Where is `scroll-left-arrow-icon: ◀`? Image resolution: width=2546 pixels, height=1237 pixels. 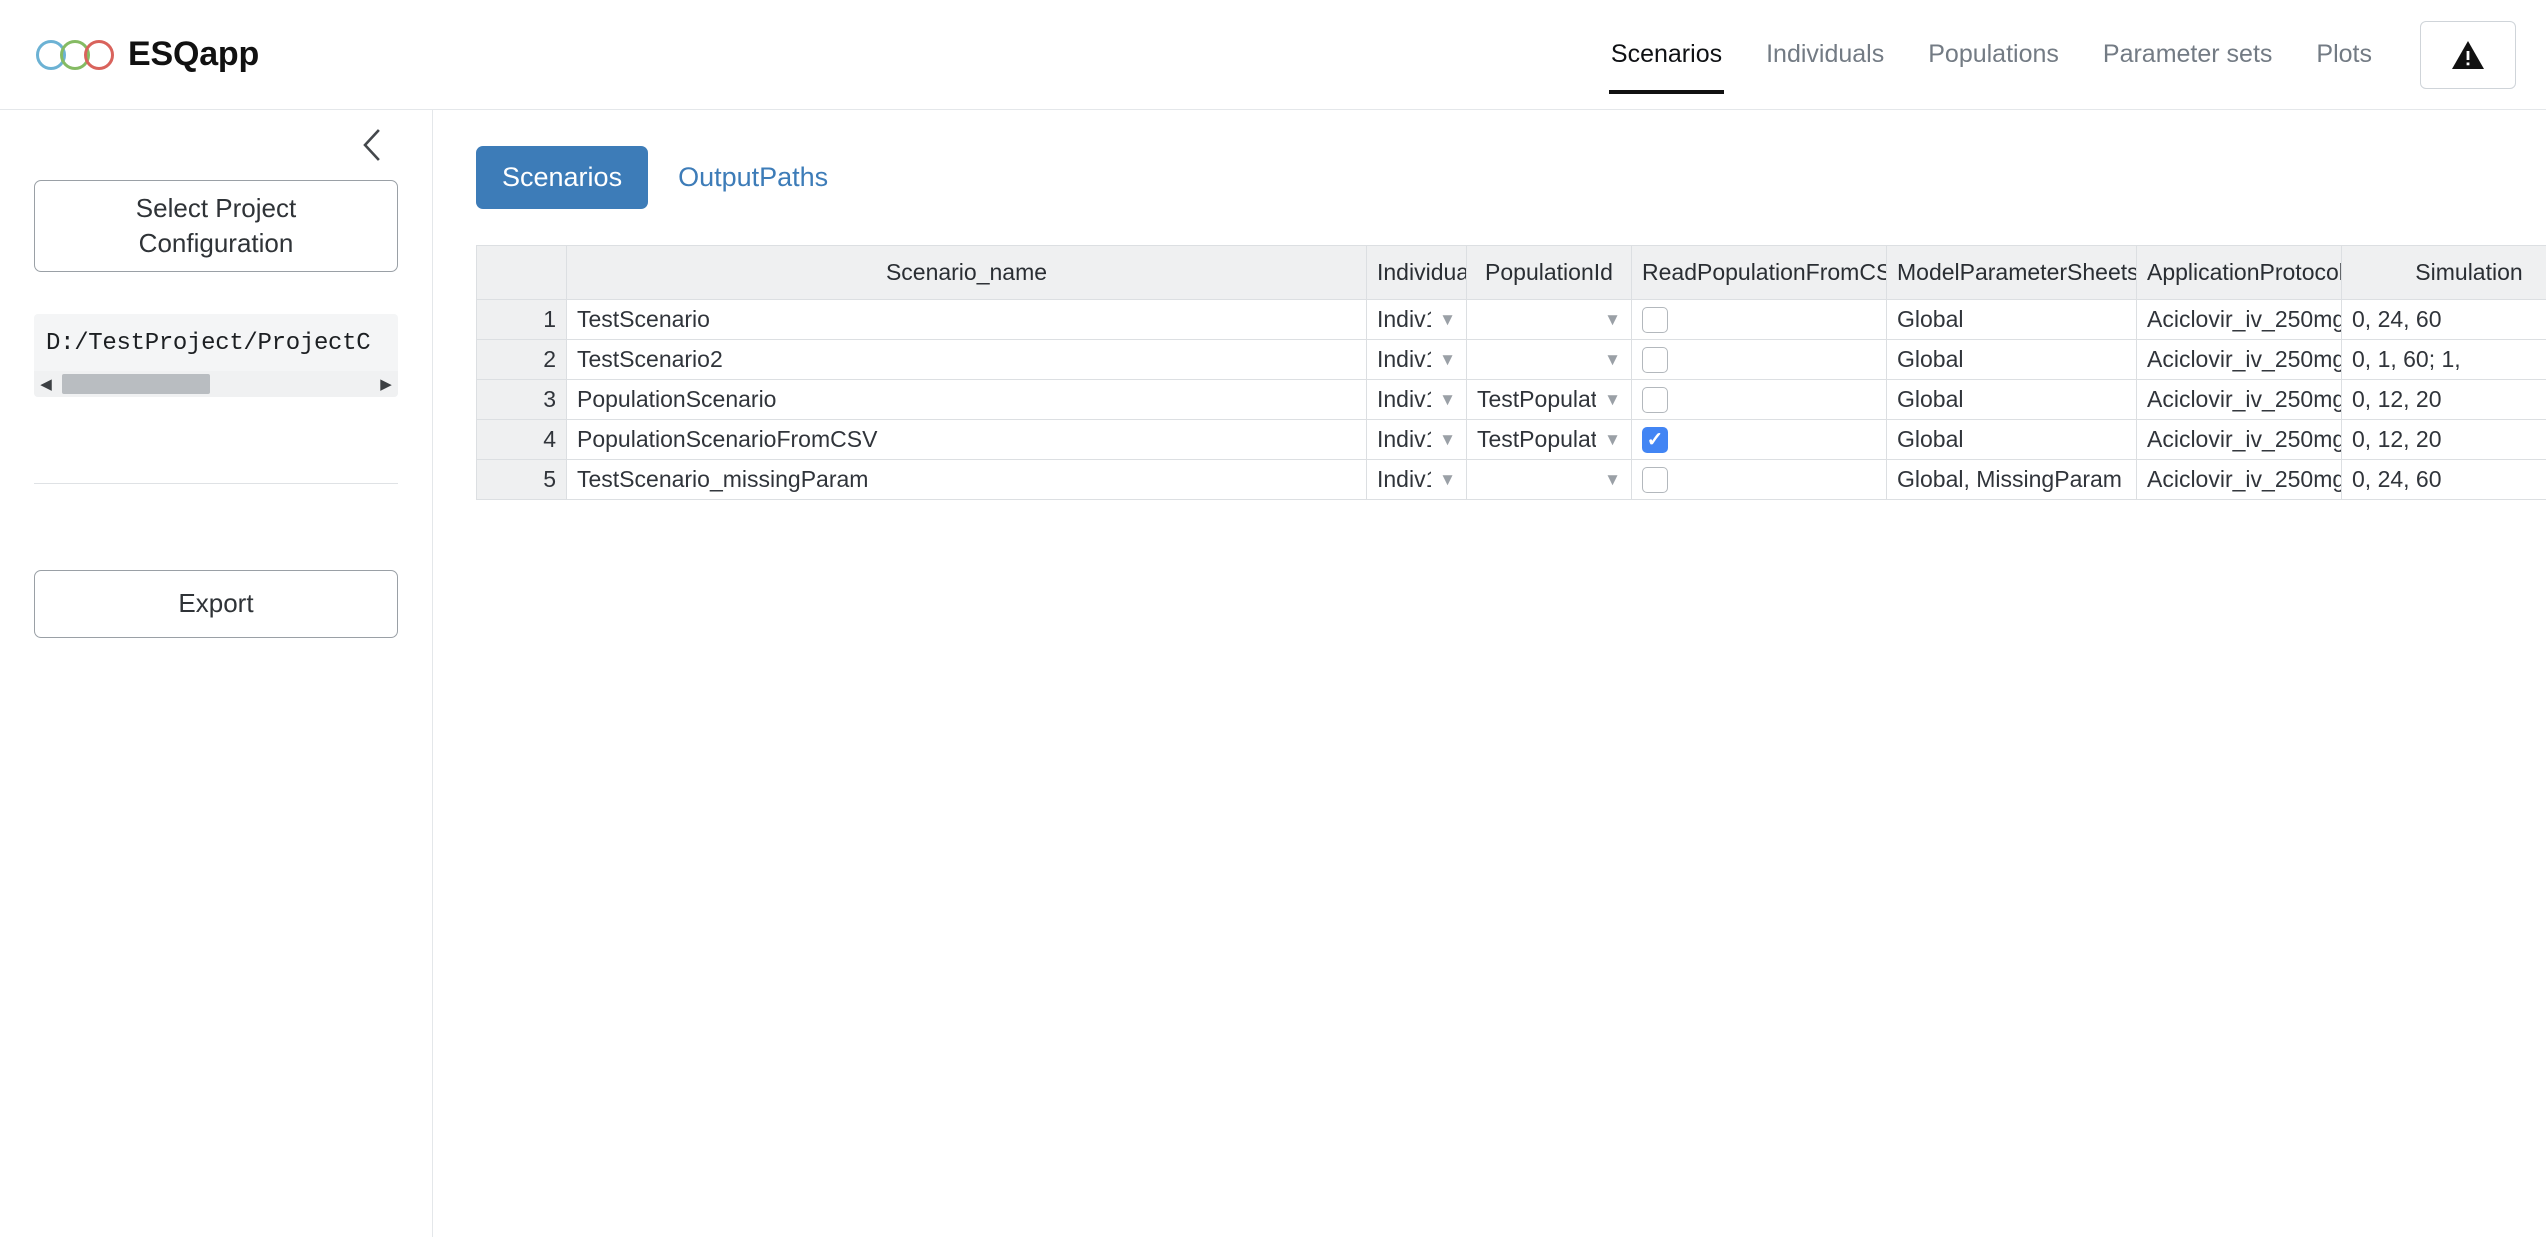
scroll-left-arrow-icon: ◀ is located at coordinates (46, 384).